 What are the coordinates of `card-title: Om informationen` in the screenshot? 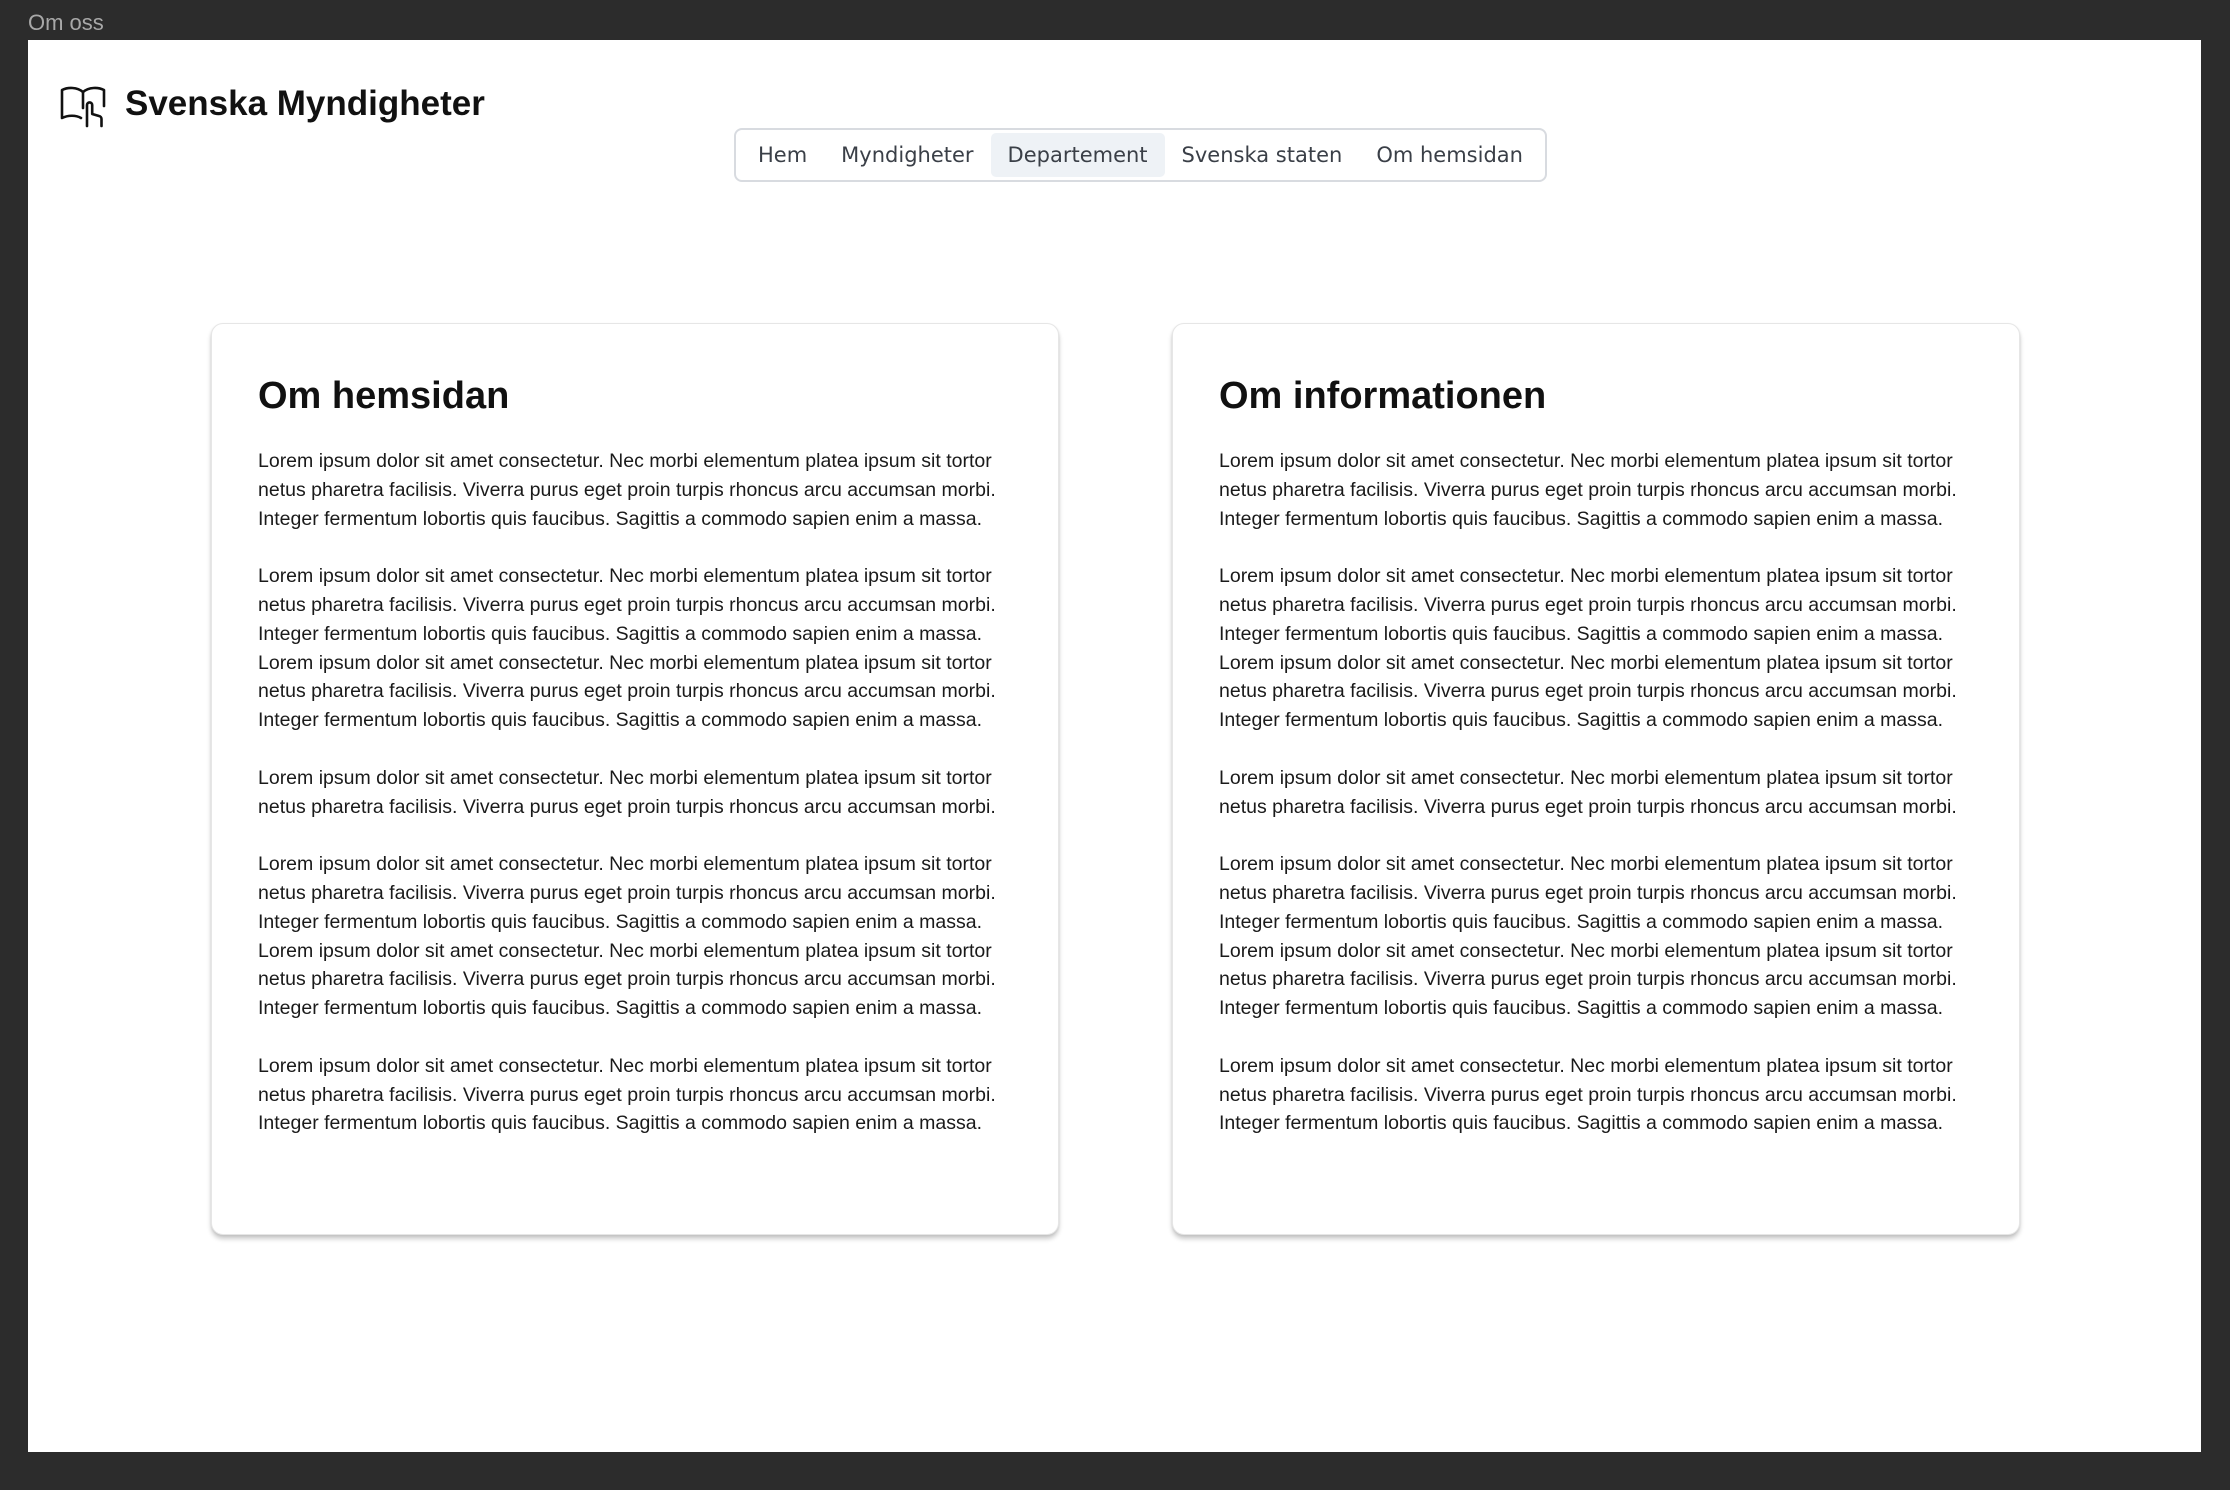 It's located at (1383, 396).